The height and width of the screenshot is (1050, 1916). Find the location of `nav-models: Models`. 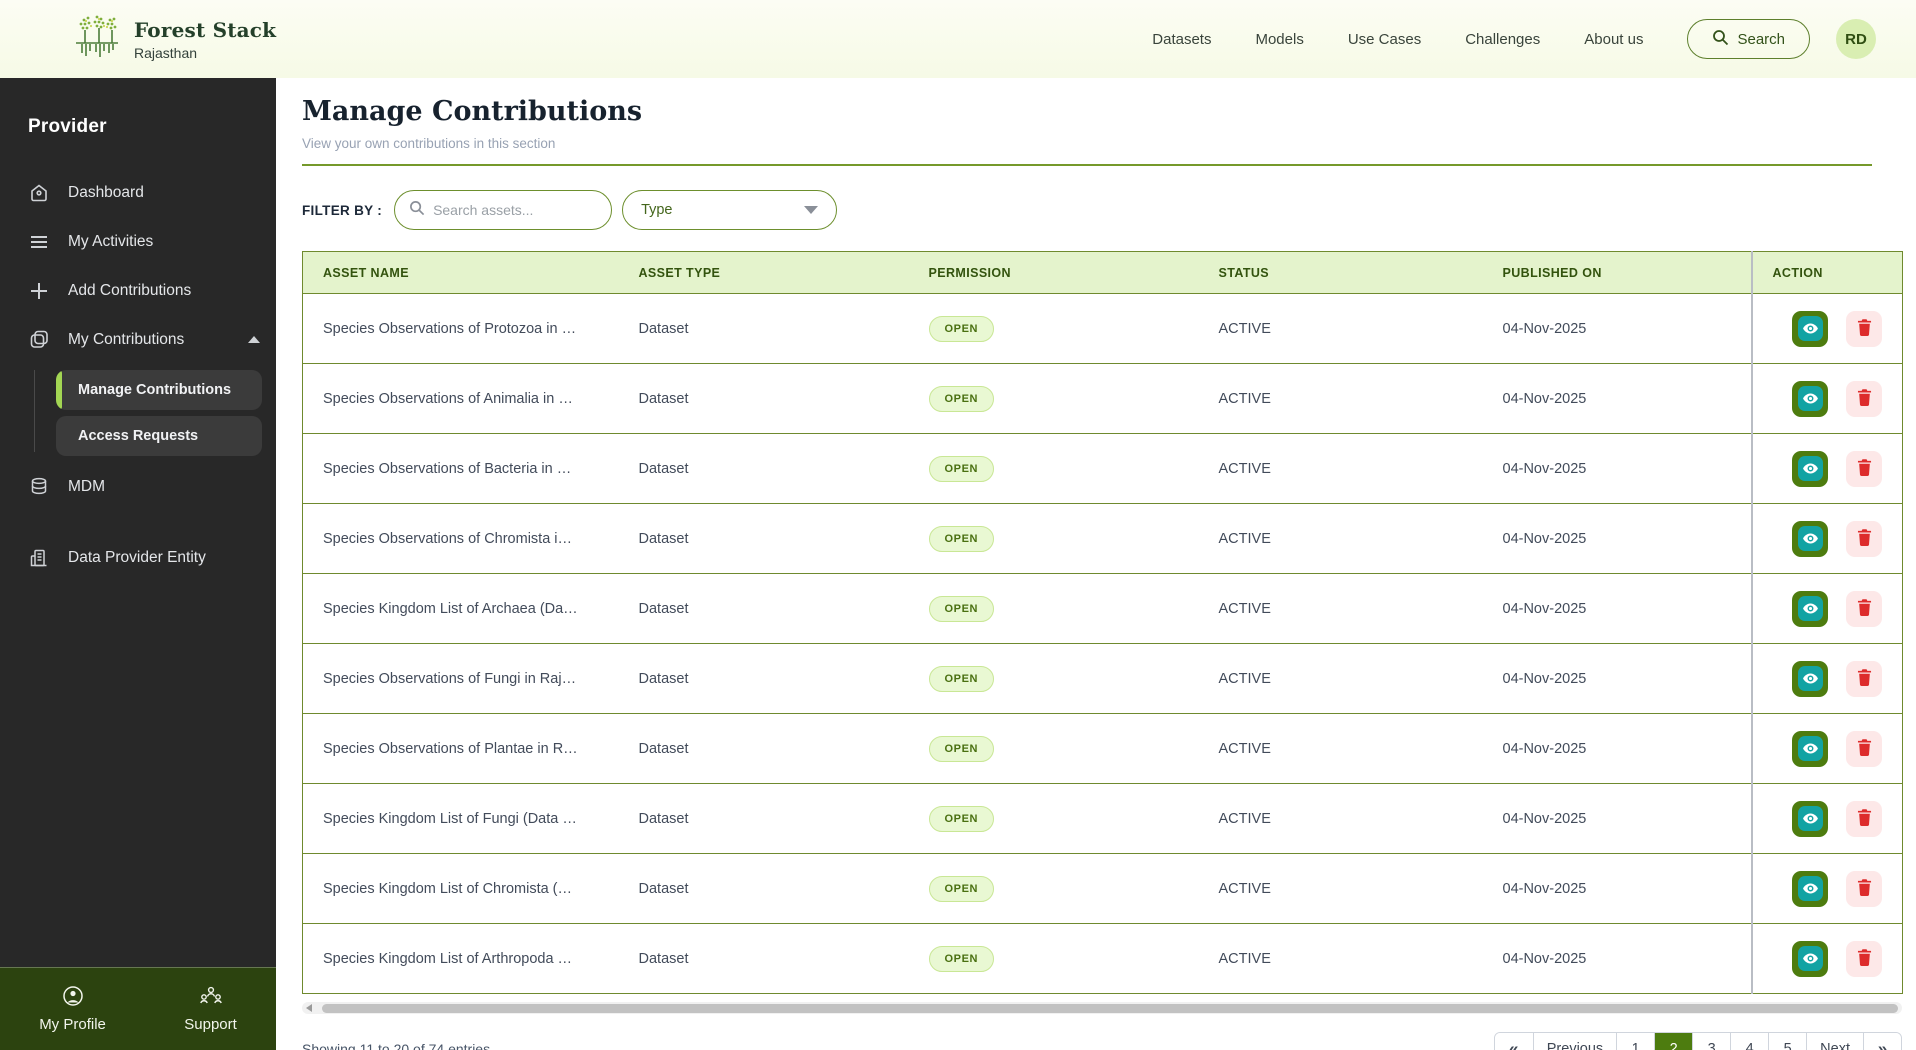

nav-models: Models is located at coordinates (1279, 39).